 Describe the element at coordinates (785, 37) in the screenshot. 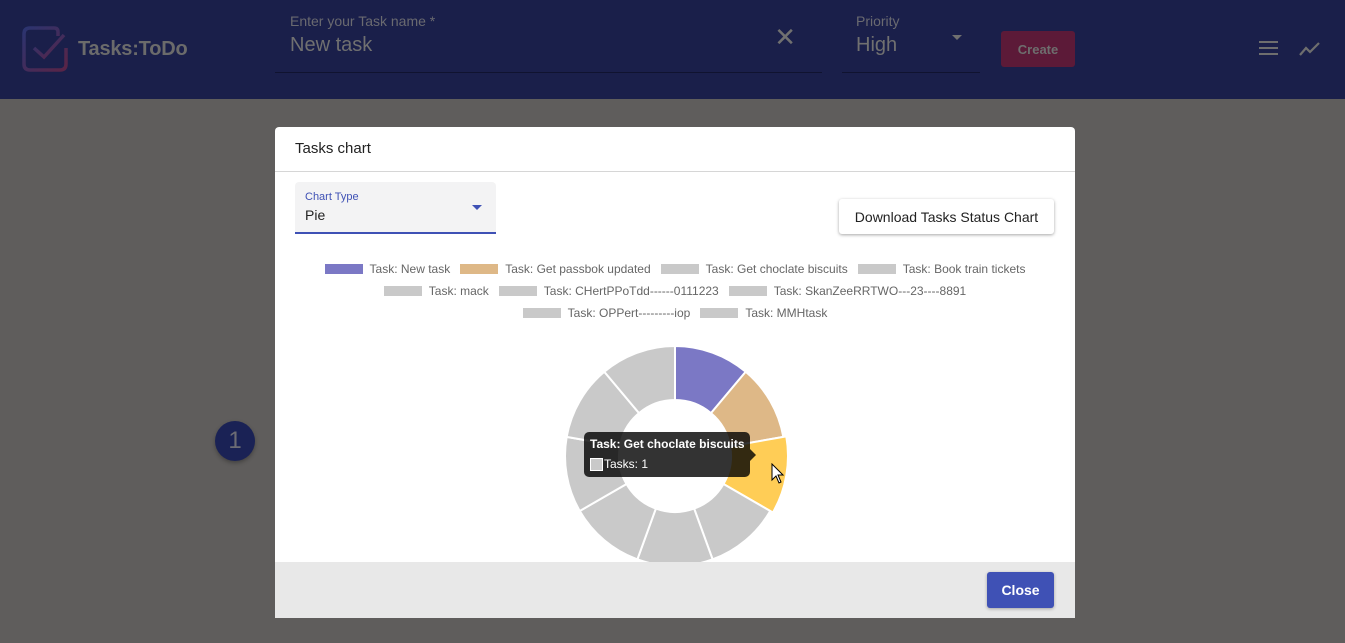

I see `close-icon: ✕` at that location.